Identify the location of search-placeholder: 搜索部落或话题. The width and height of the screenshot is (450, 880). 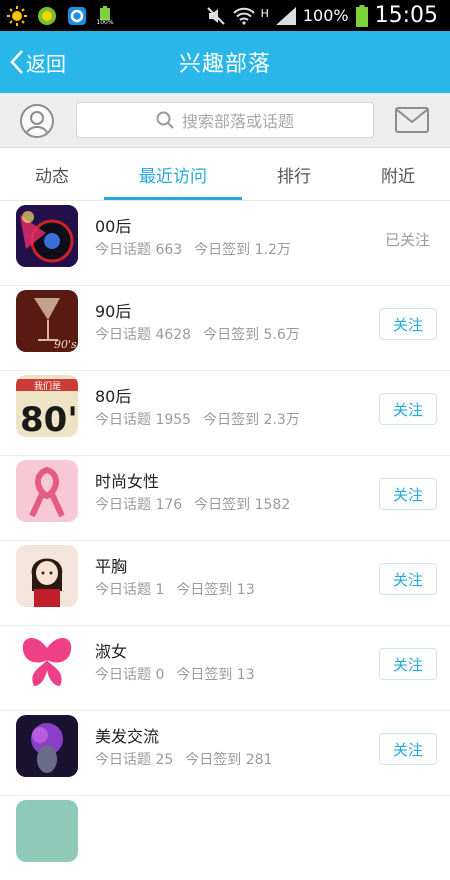
(237, 121).